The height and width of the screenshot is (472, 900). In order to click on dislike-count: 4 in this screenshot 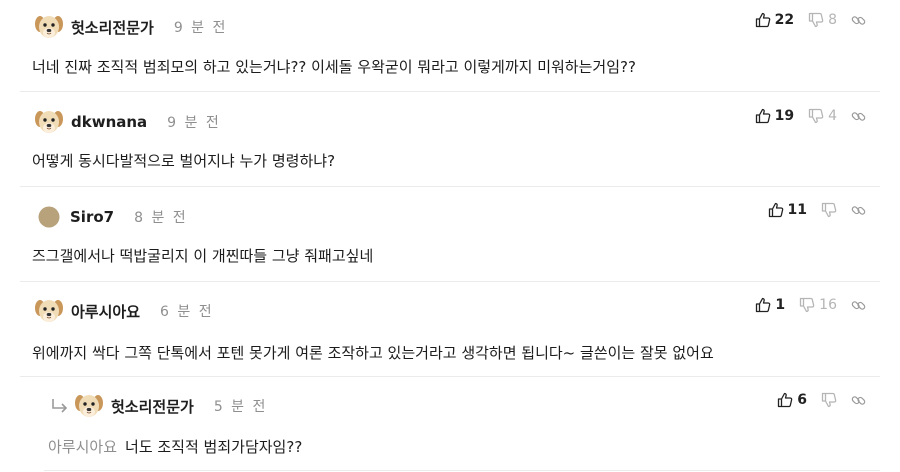, I will do `click(832, 116)`.